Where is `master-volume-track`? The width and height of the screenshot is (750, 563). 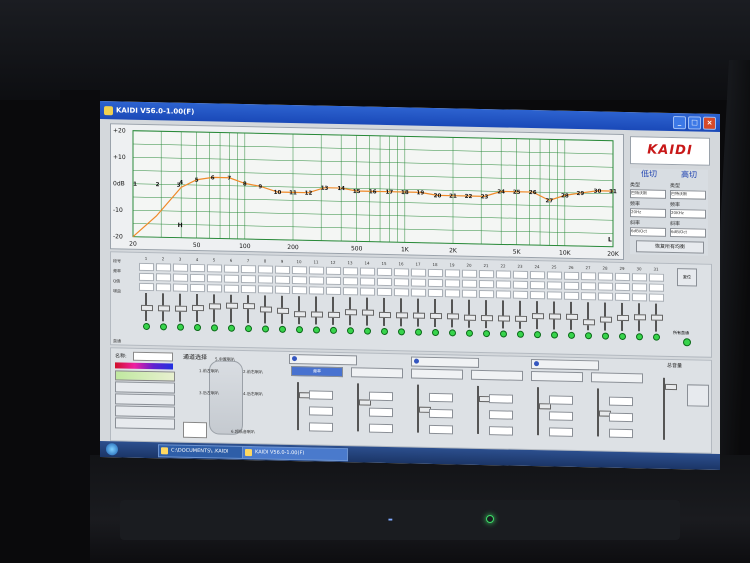
master-volume-track is located at coordinates (670, 408).